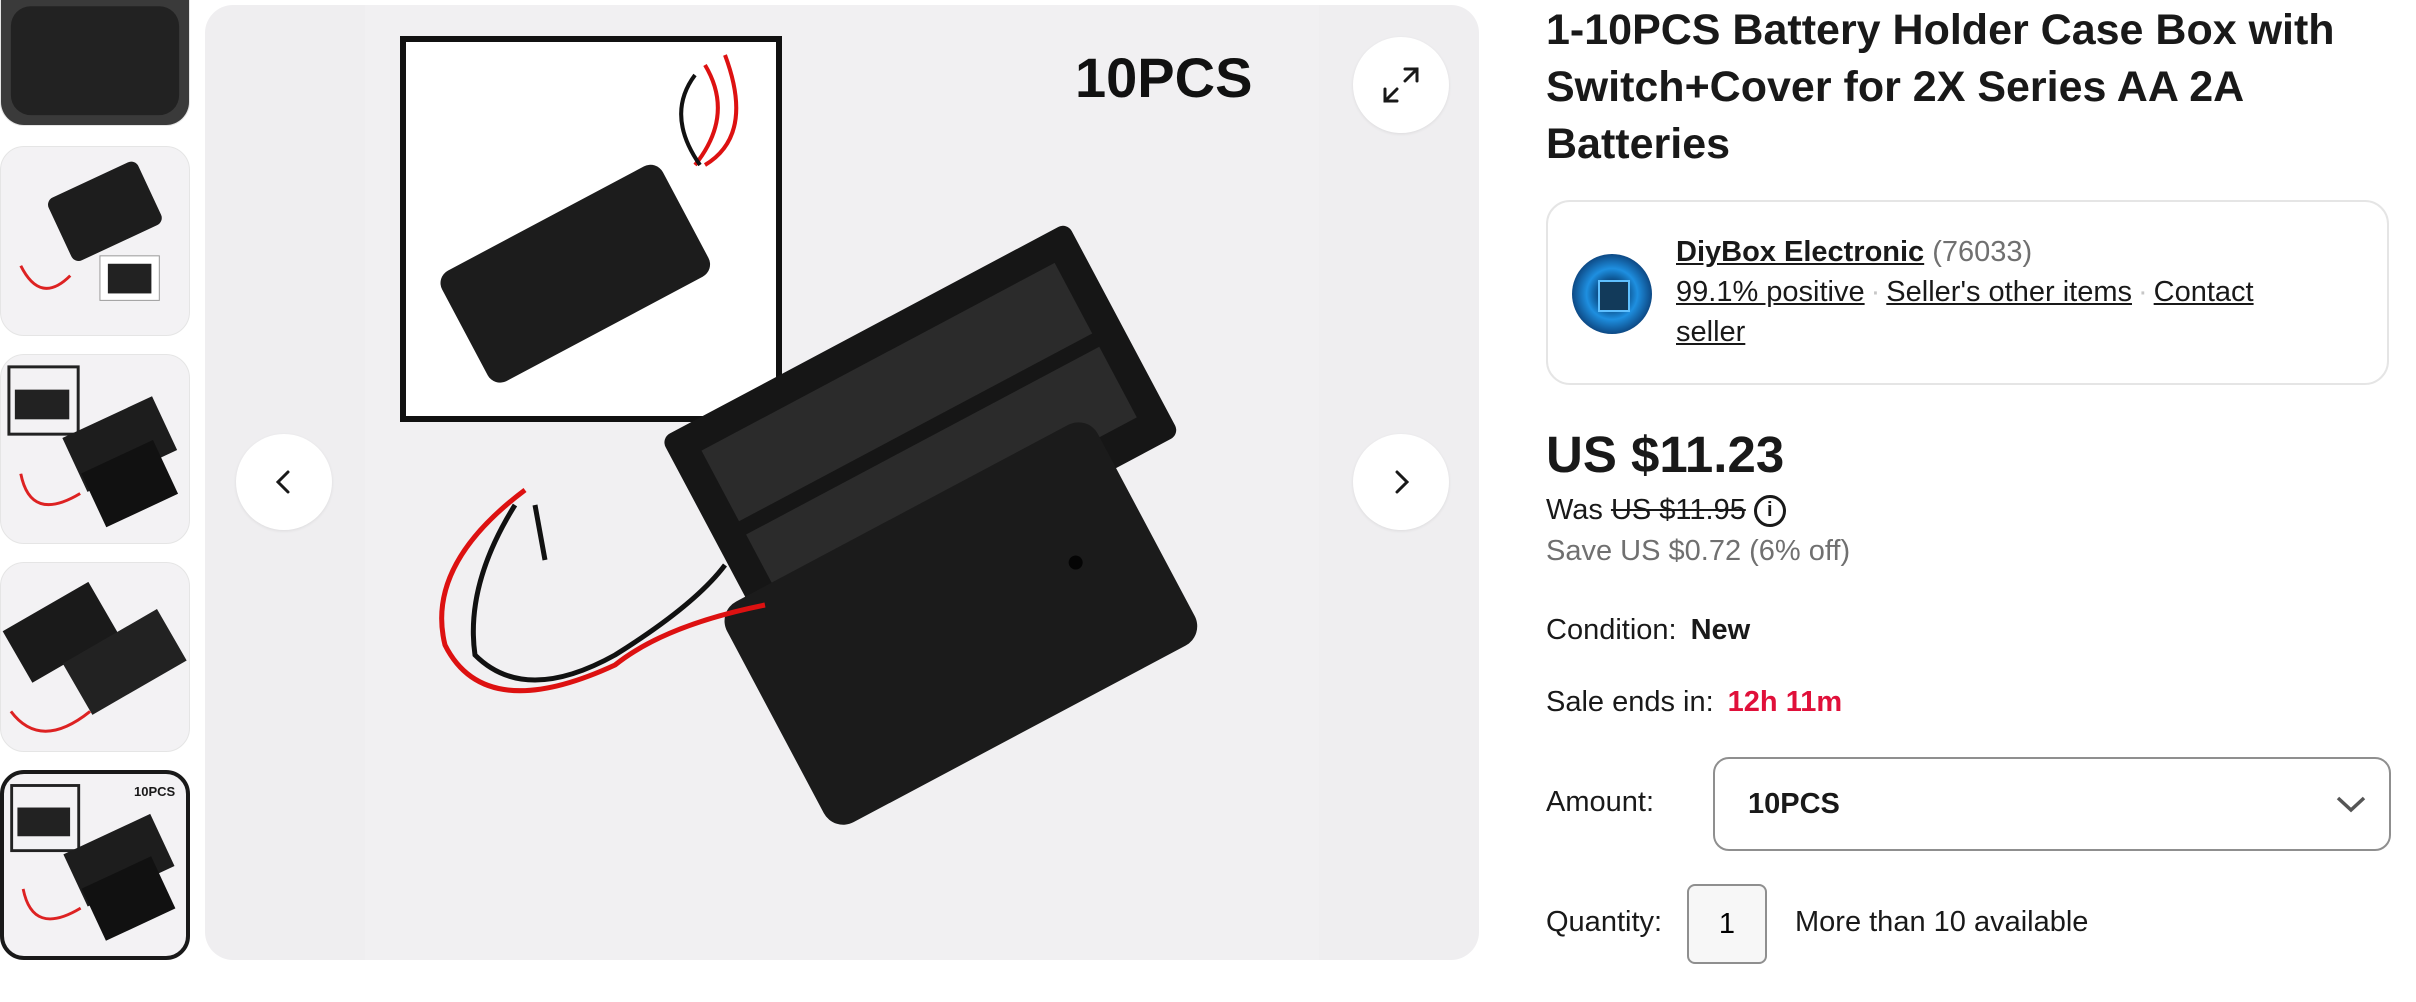  I want to click on chevron-left-icon, so click(282, 482).